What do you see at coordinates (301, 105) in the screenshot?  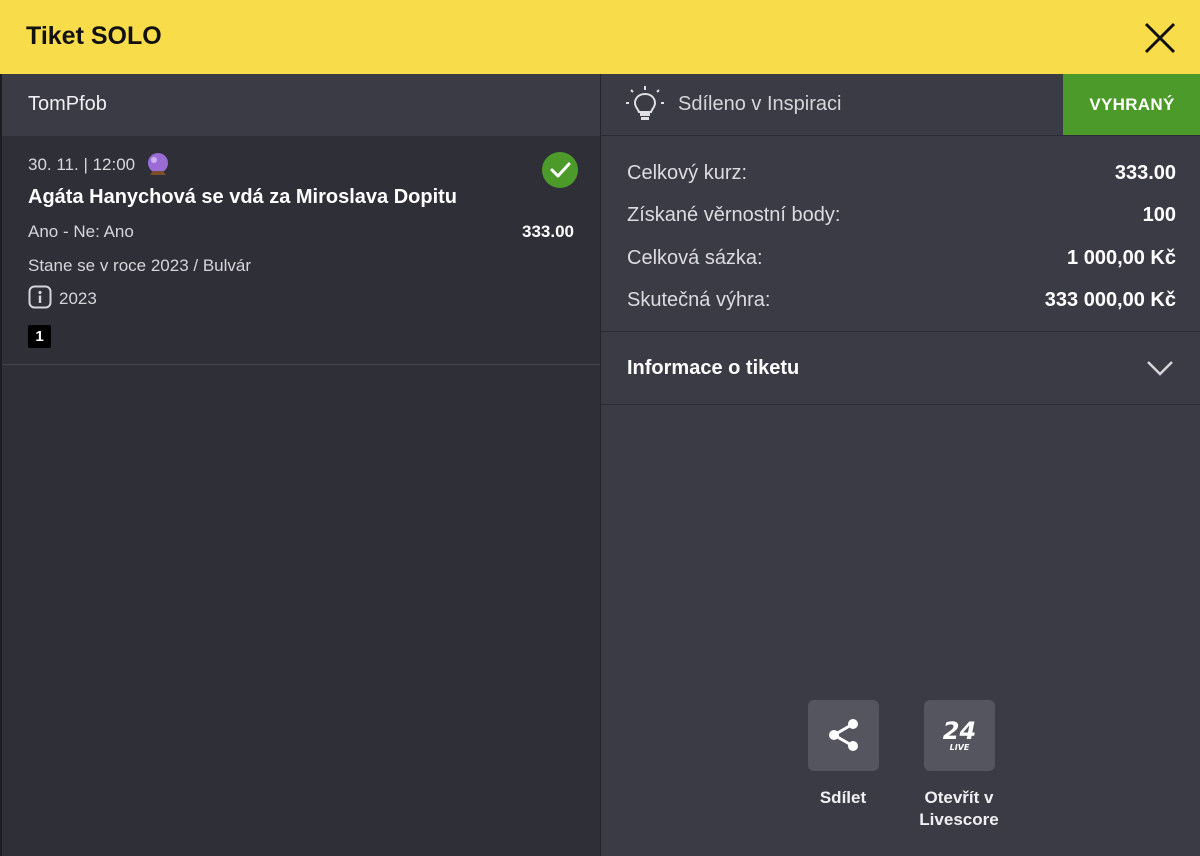 I see `user-bar: TomPfob` at bounding box center [301, 105].